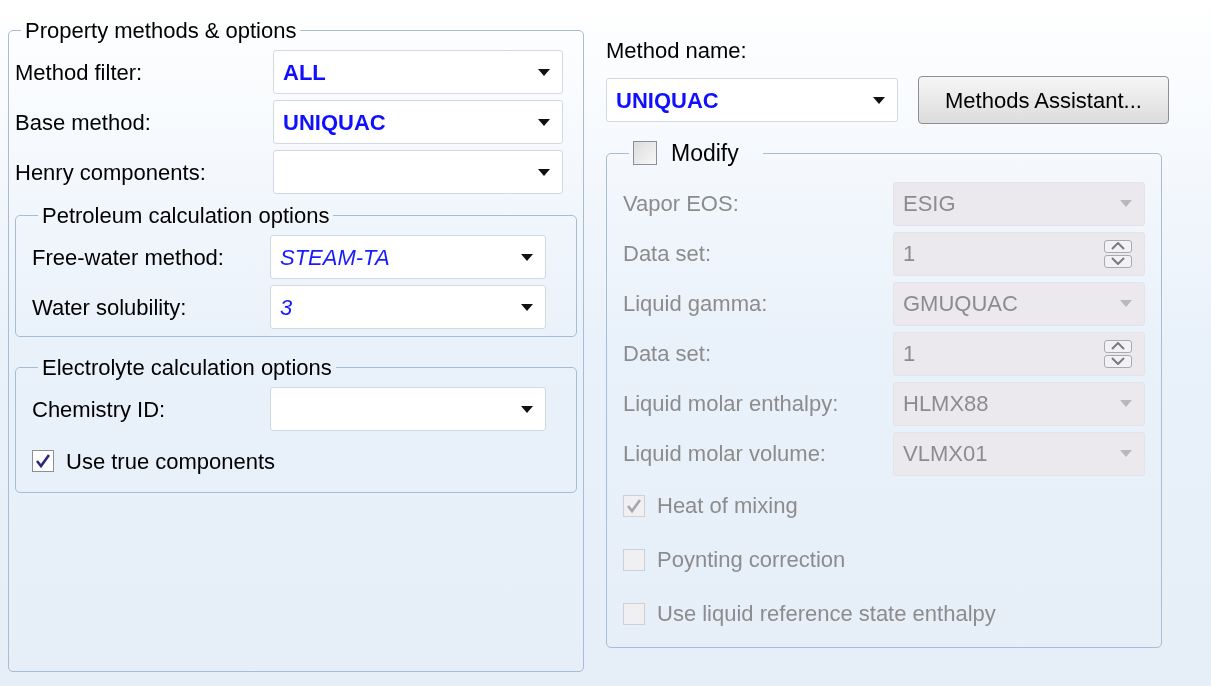 The height and width of the screenshot is (686, 1211). What do you see at coordinates (186, 216) in the screenshot?
I see `group-title: Petroleum calculation options` at bounding box center [186, 216].